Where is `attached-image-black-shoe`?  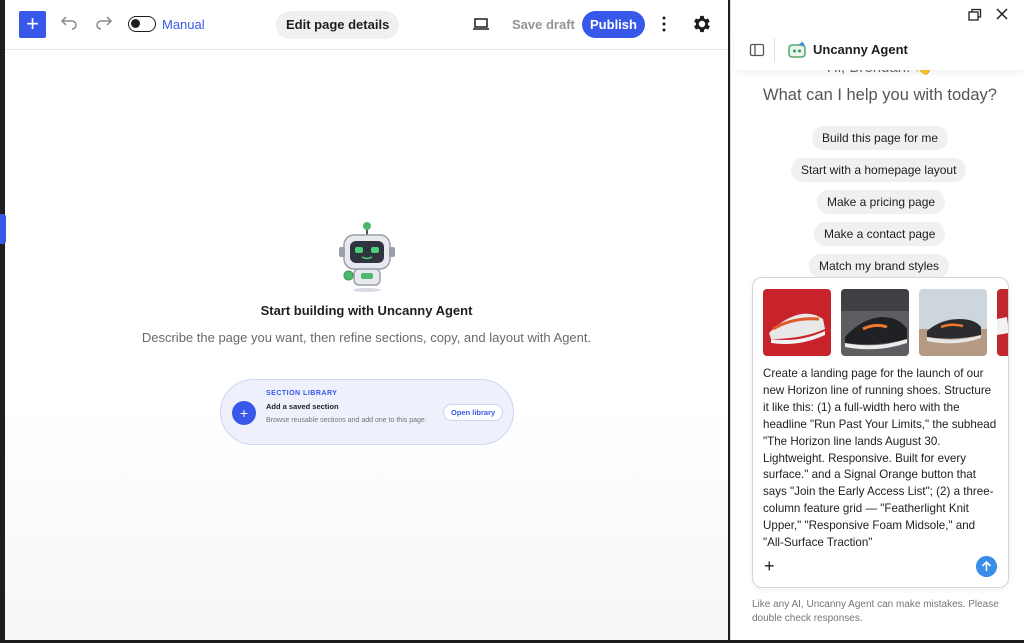
attached-image-black-shoe is located at coordinates (875, 322).